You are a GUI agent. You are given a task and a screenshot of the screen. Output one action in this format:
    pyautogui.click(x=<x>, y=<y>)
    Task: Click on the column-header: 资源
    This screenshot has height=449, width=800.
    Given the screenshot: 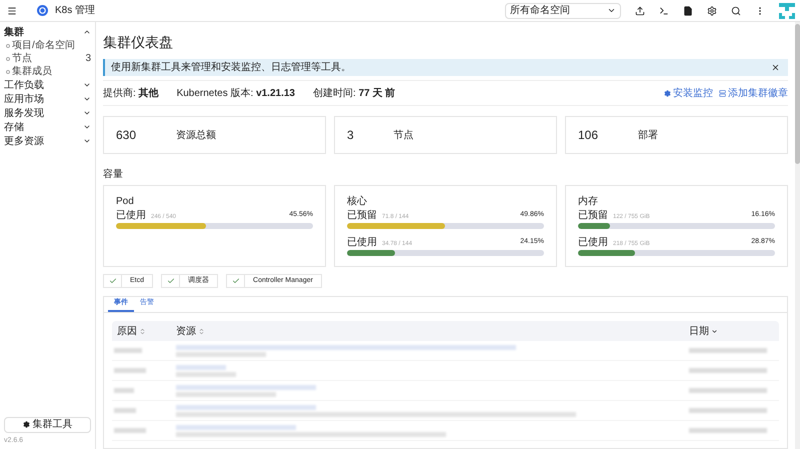 What is the action you would take?
    pyautogui.click(x=186, y=331)
    